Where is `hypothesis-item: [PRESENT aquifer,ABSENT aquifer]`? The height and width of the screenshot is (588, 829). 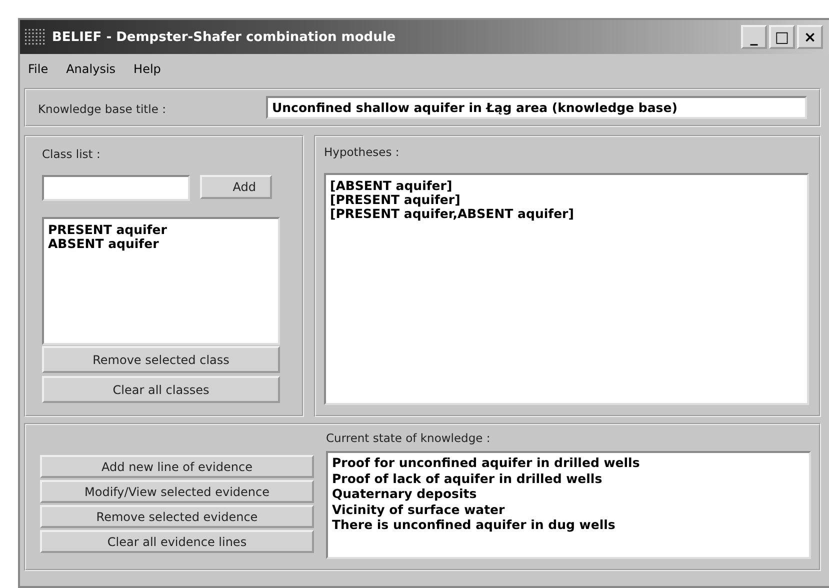 hypothesis-item: [PRESENT aquifer,ABSENT aquifer] is located at coordinates (566, 214).